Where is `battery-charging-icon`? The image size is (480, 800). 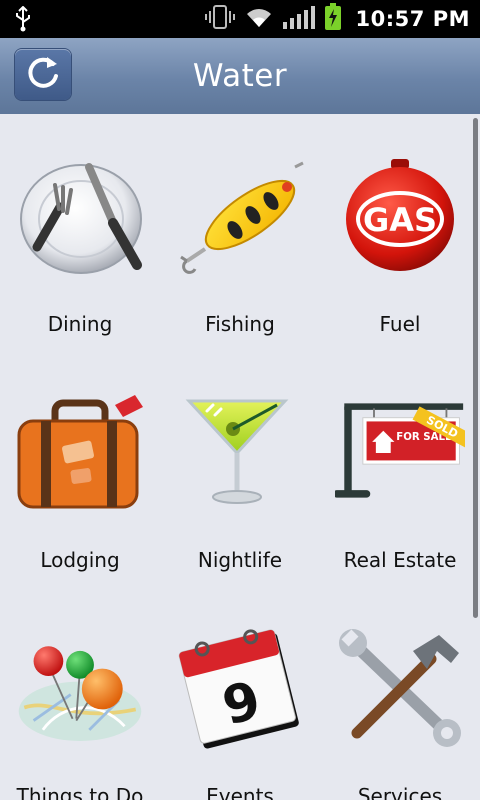 battery-charging-icon is located at coordinates (333, 19).